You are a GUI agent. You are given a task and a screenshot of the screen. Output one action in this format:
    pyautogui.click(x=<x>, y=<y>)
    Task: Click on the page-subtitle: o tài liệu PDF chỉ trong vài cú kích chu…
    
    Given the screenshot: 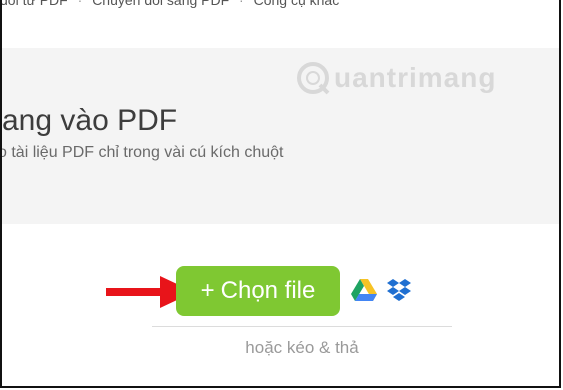 What is the action you would take?
    pyautogui.click(x=142, y=152)
    